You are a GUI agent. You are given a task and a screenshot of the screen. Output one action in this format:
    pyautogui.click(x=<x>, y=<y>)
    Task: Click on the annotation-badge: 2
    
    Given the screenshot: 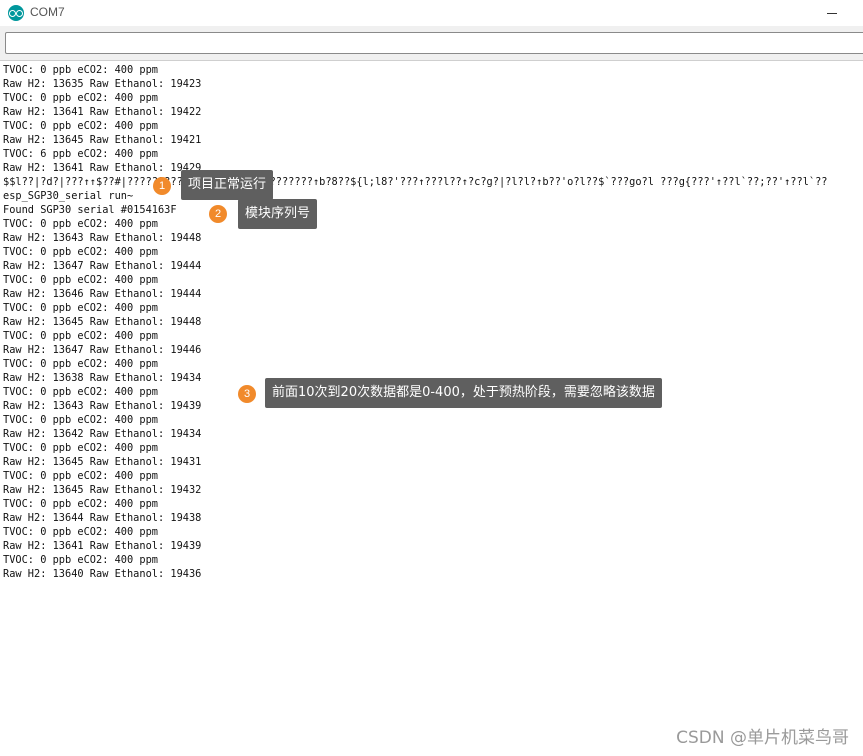 What is the action you would take?
    pyautogui.click(x=218, y=214)
    